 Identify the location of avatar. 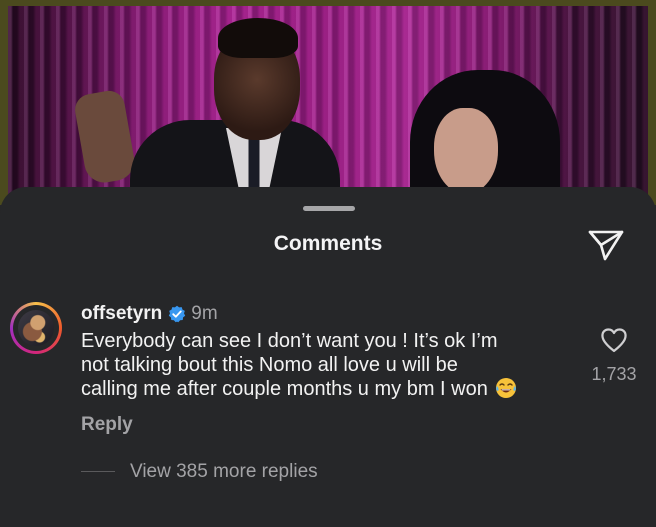
(36, 328).